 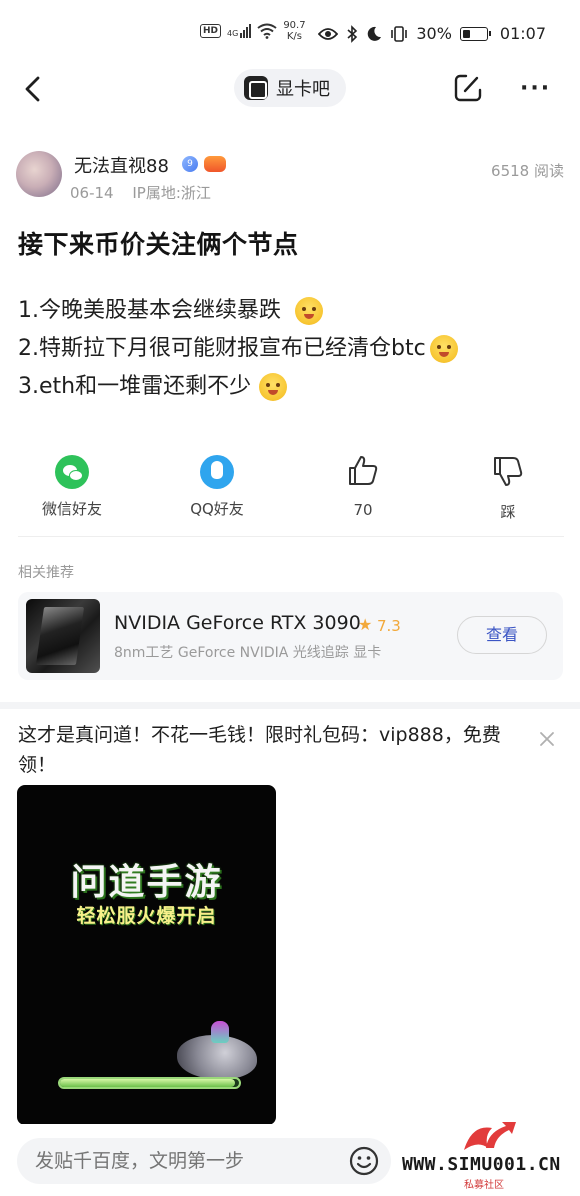 I want to click on status-right: 30% 01:07, so click(x=432, y=33).